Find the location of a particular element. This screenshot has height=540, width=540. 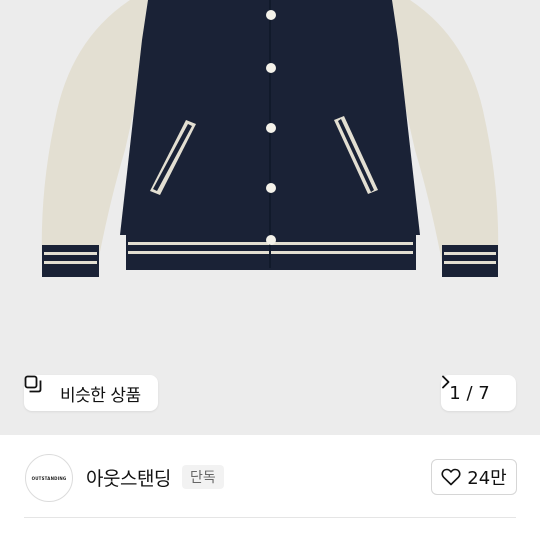

like-count: 24만 is located at coordinates (487, 478).